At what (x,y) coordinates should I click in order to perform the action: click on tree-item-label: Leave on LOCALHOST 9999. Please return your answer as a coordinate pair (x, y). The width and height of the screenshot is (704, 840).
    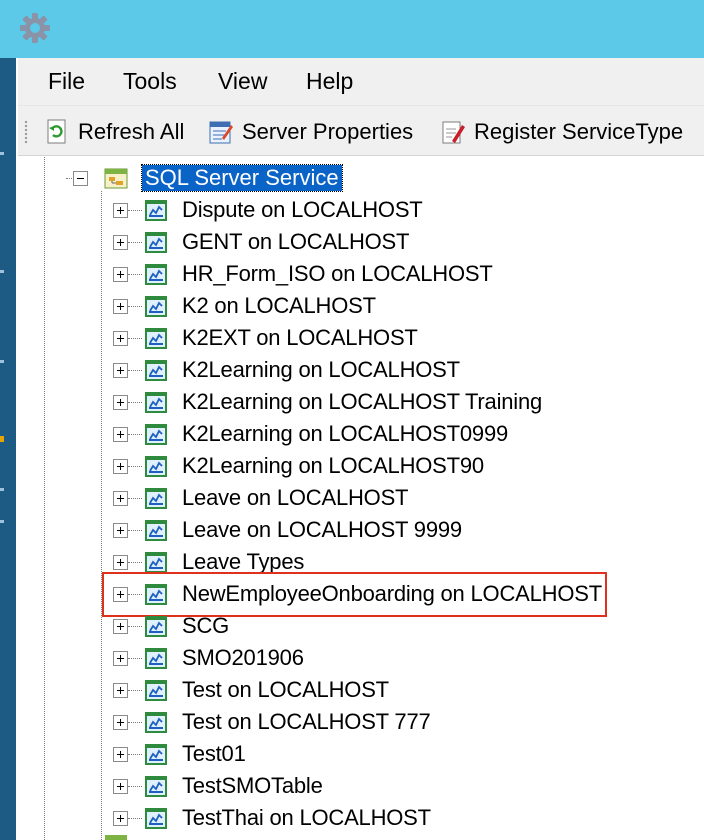
    Looking at the image, I should click on (322, 529).